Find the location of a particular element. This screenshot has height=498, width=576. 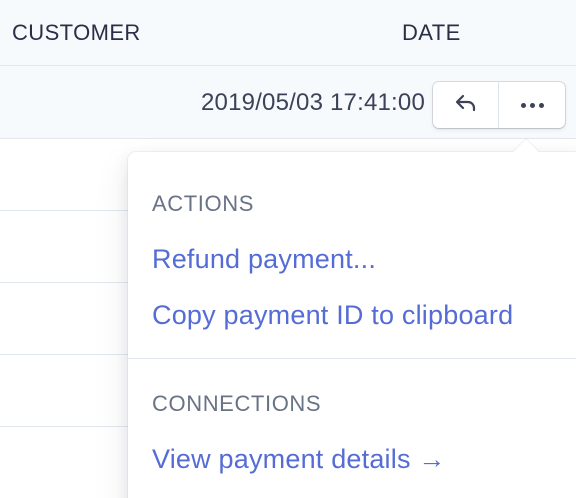

more-actions-button is located at coordinates (532, 105).